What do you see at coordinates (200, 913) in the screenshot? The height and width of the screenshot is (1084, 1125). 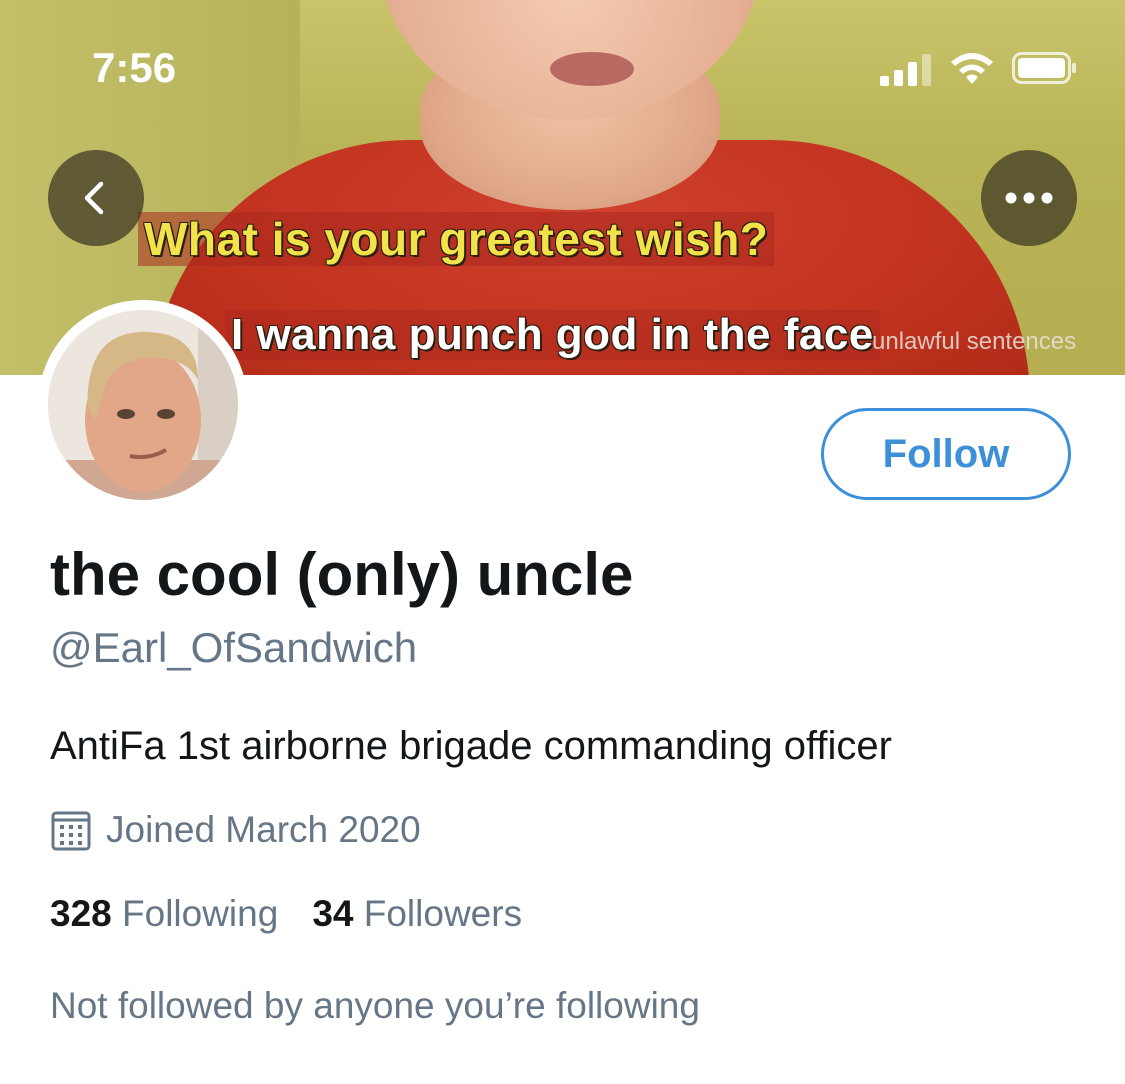 I see `following-label: Following` at bounding box center [200, 913].